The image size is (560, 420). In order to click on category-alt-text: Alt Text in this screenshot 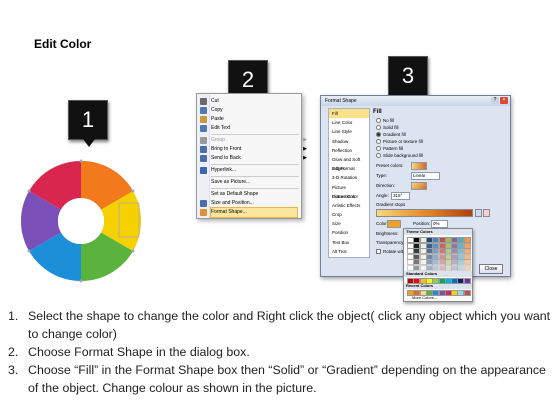, I will do `click(349, 251)`.